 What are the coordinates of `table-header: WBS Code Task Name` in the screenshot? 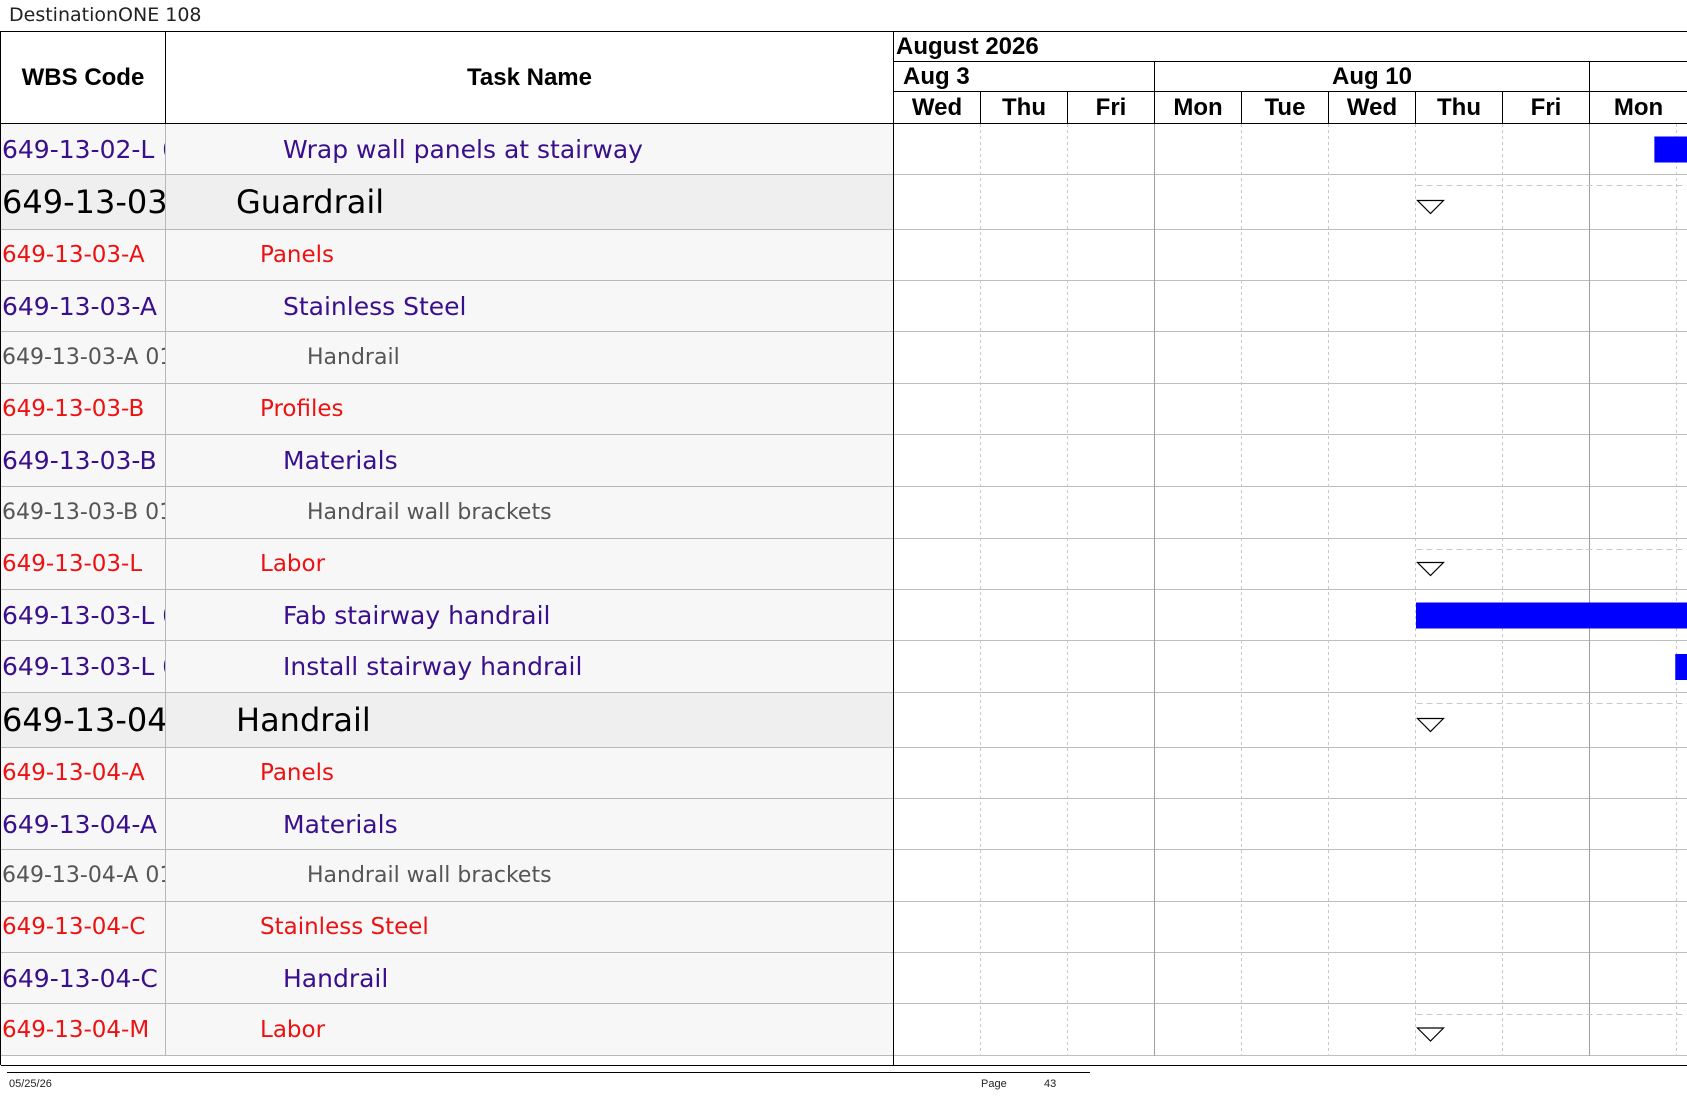 It's located at (447, 78).